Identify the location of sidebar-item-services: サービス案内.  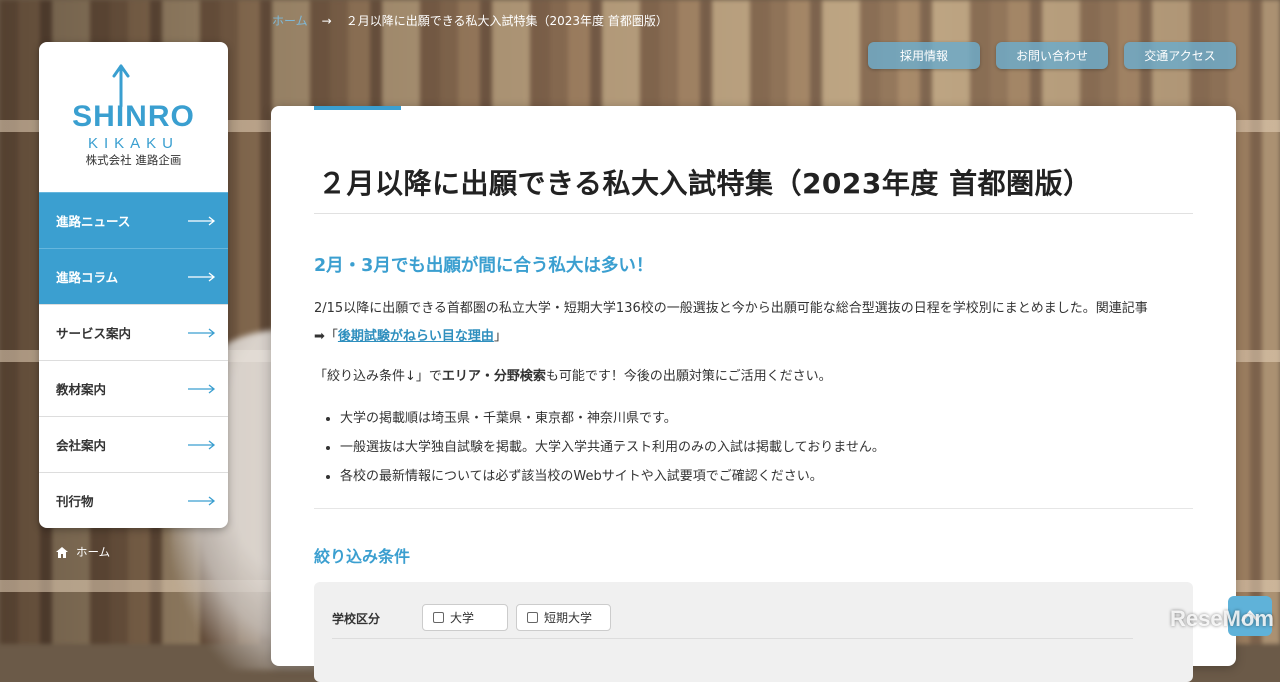
(133, 332).